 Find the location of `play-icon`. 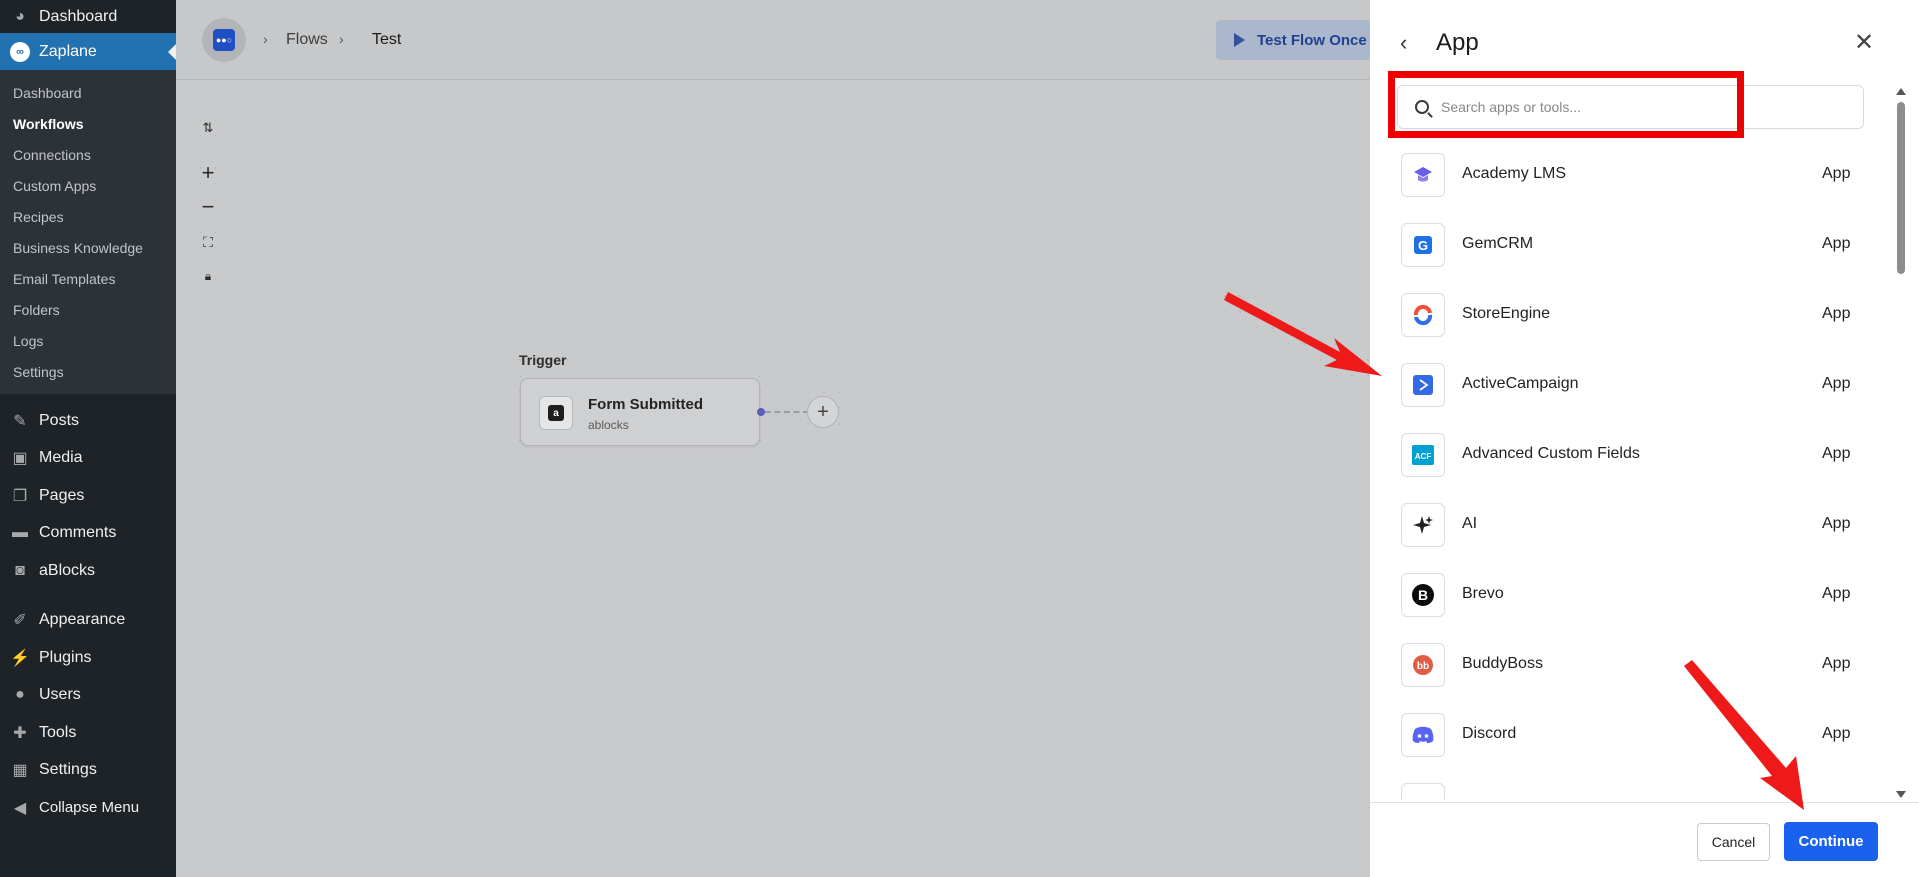

play-icon is located at coordinates (1239, 40).